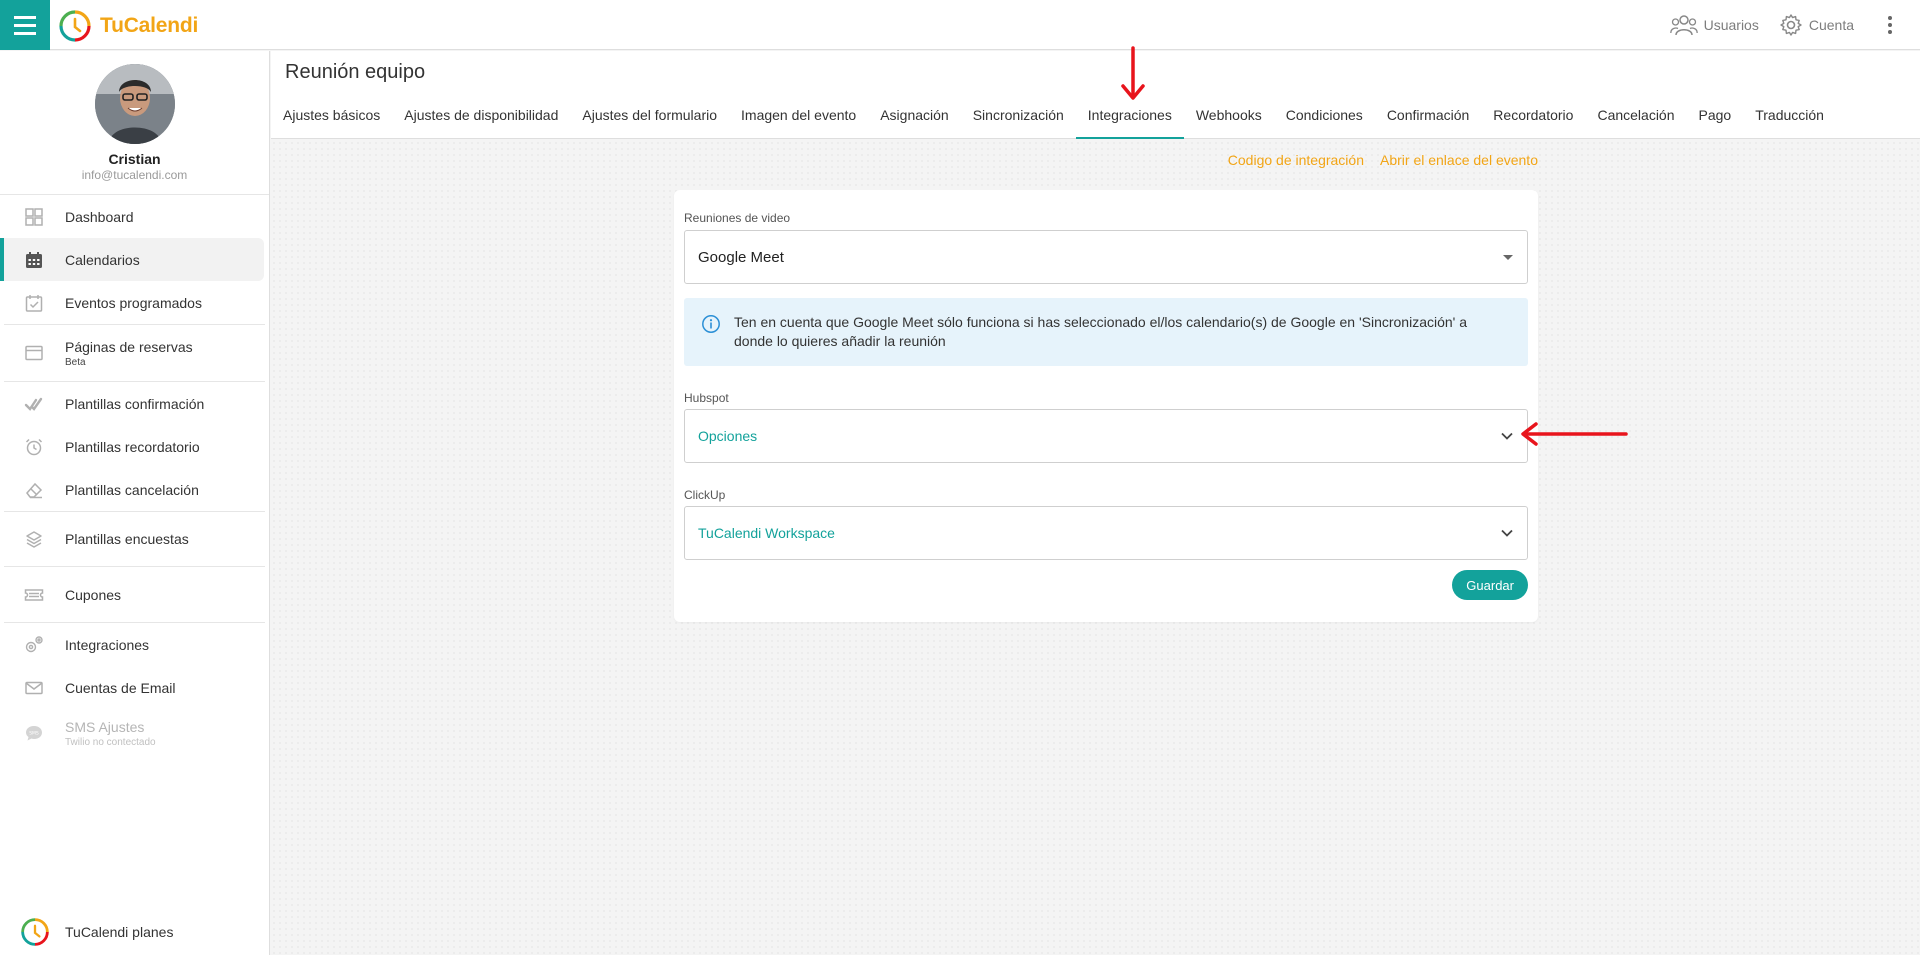 The width and height of the screenshot is (1920, 955). Describe the element at coordinates (105, 726) in the screenshot. I see `sidebar-item-label: SMS Ajustes` at that location.